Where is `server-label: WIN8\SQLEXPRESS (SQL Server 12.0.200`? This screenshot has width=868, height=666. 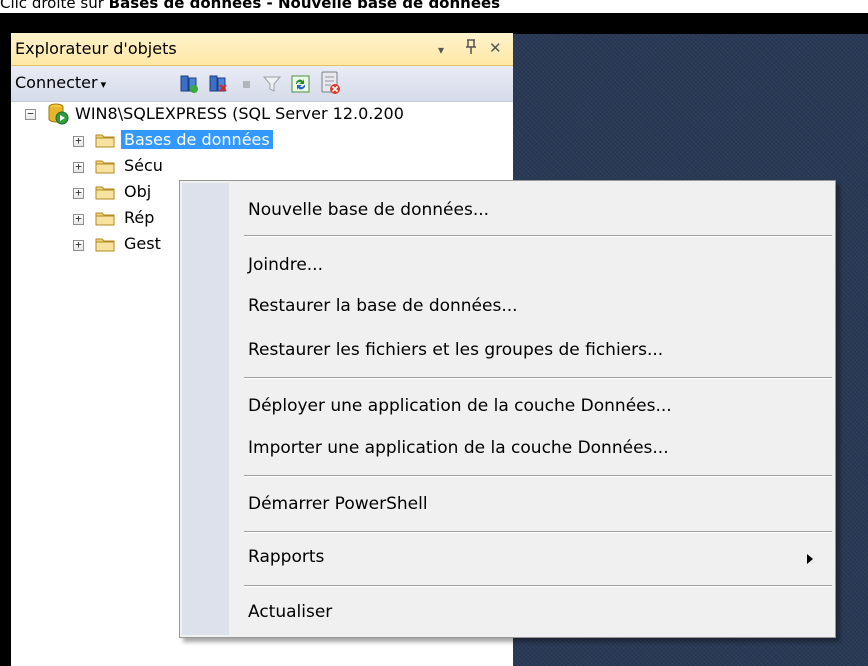
server-label: WIN8\SQLEXPRESS (SQL Server 12.0.200 is located at coordinates (239, 113).